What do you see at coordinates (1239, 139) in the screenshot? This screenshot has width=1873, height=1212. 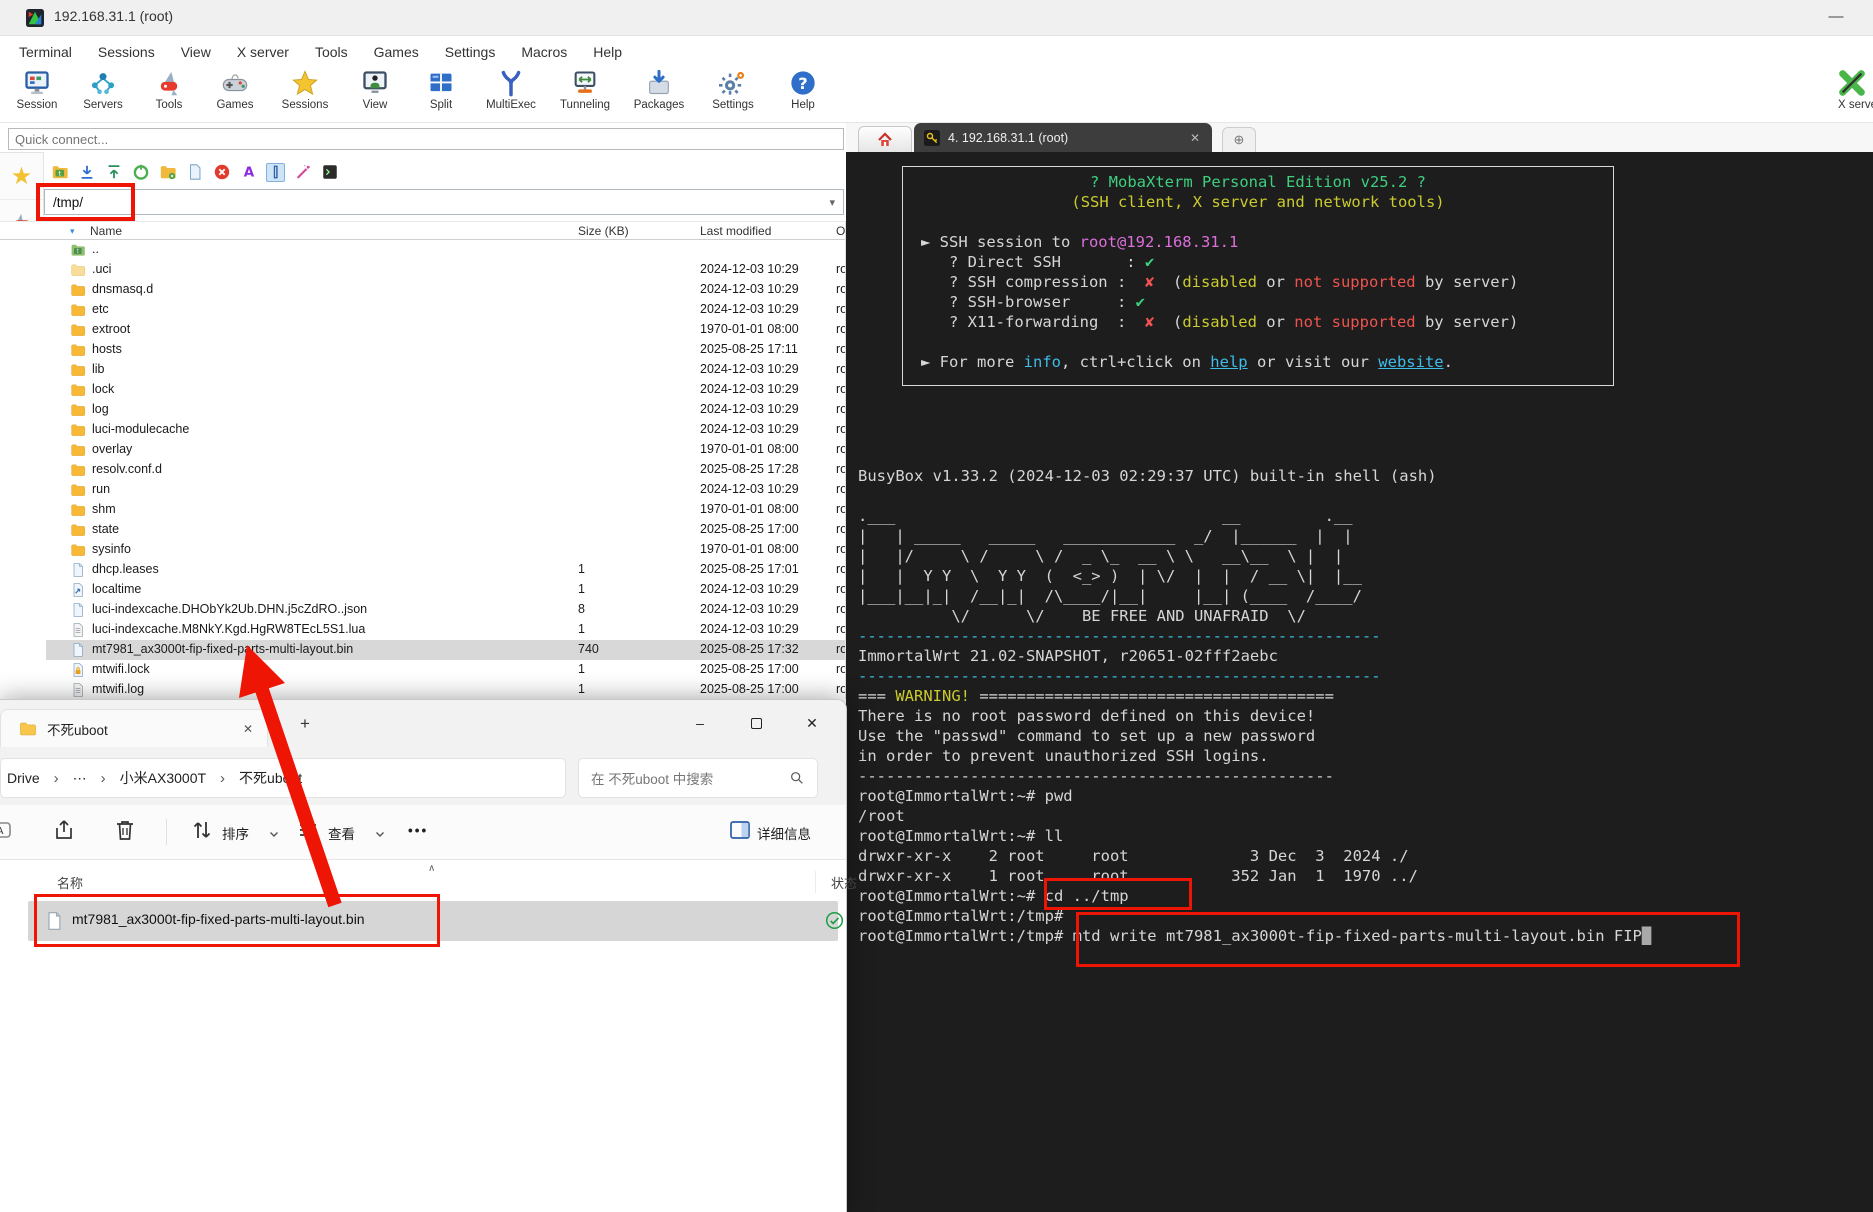 I see `new-tab-button: ⊕` at bounding box center [1239, 139].